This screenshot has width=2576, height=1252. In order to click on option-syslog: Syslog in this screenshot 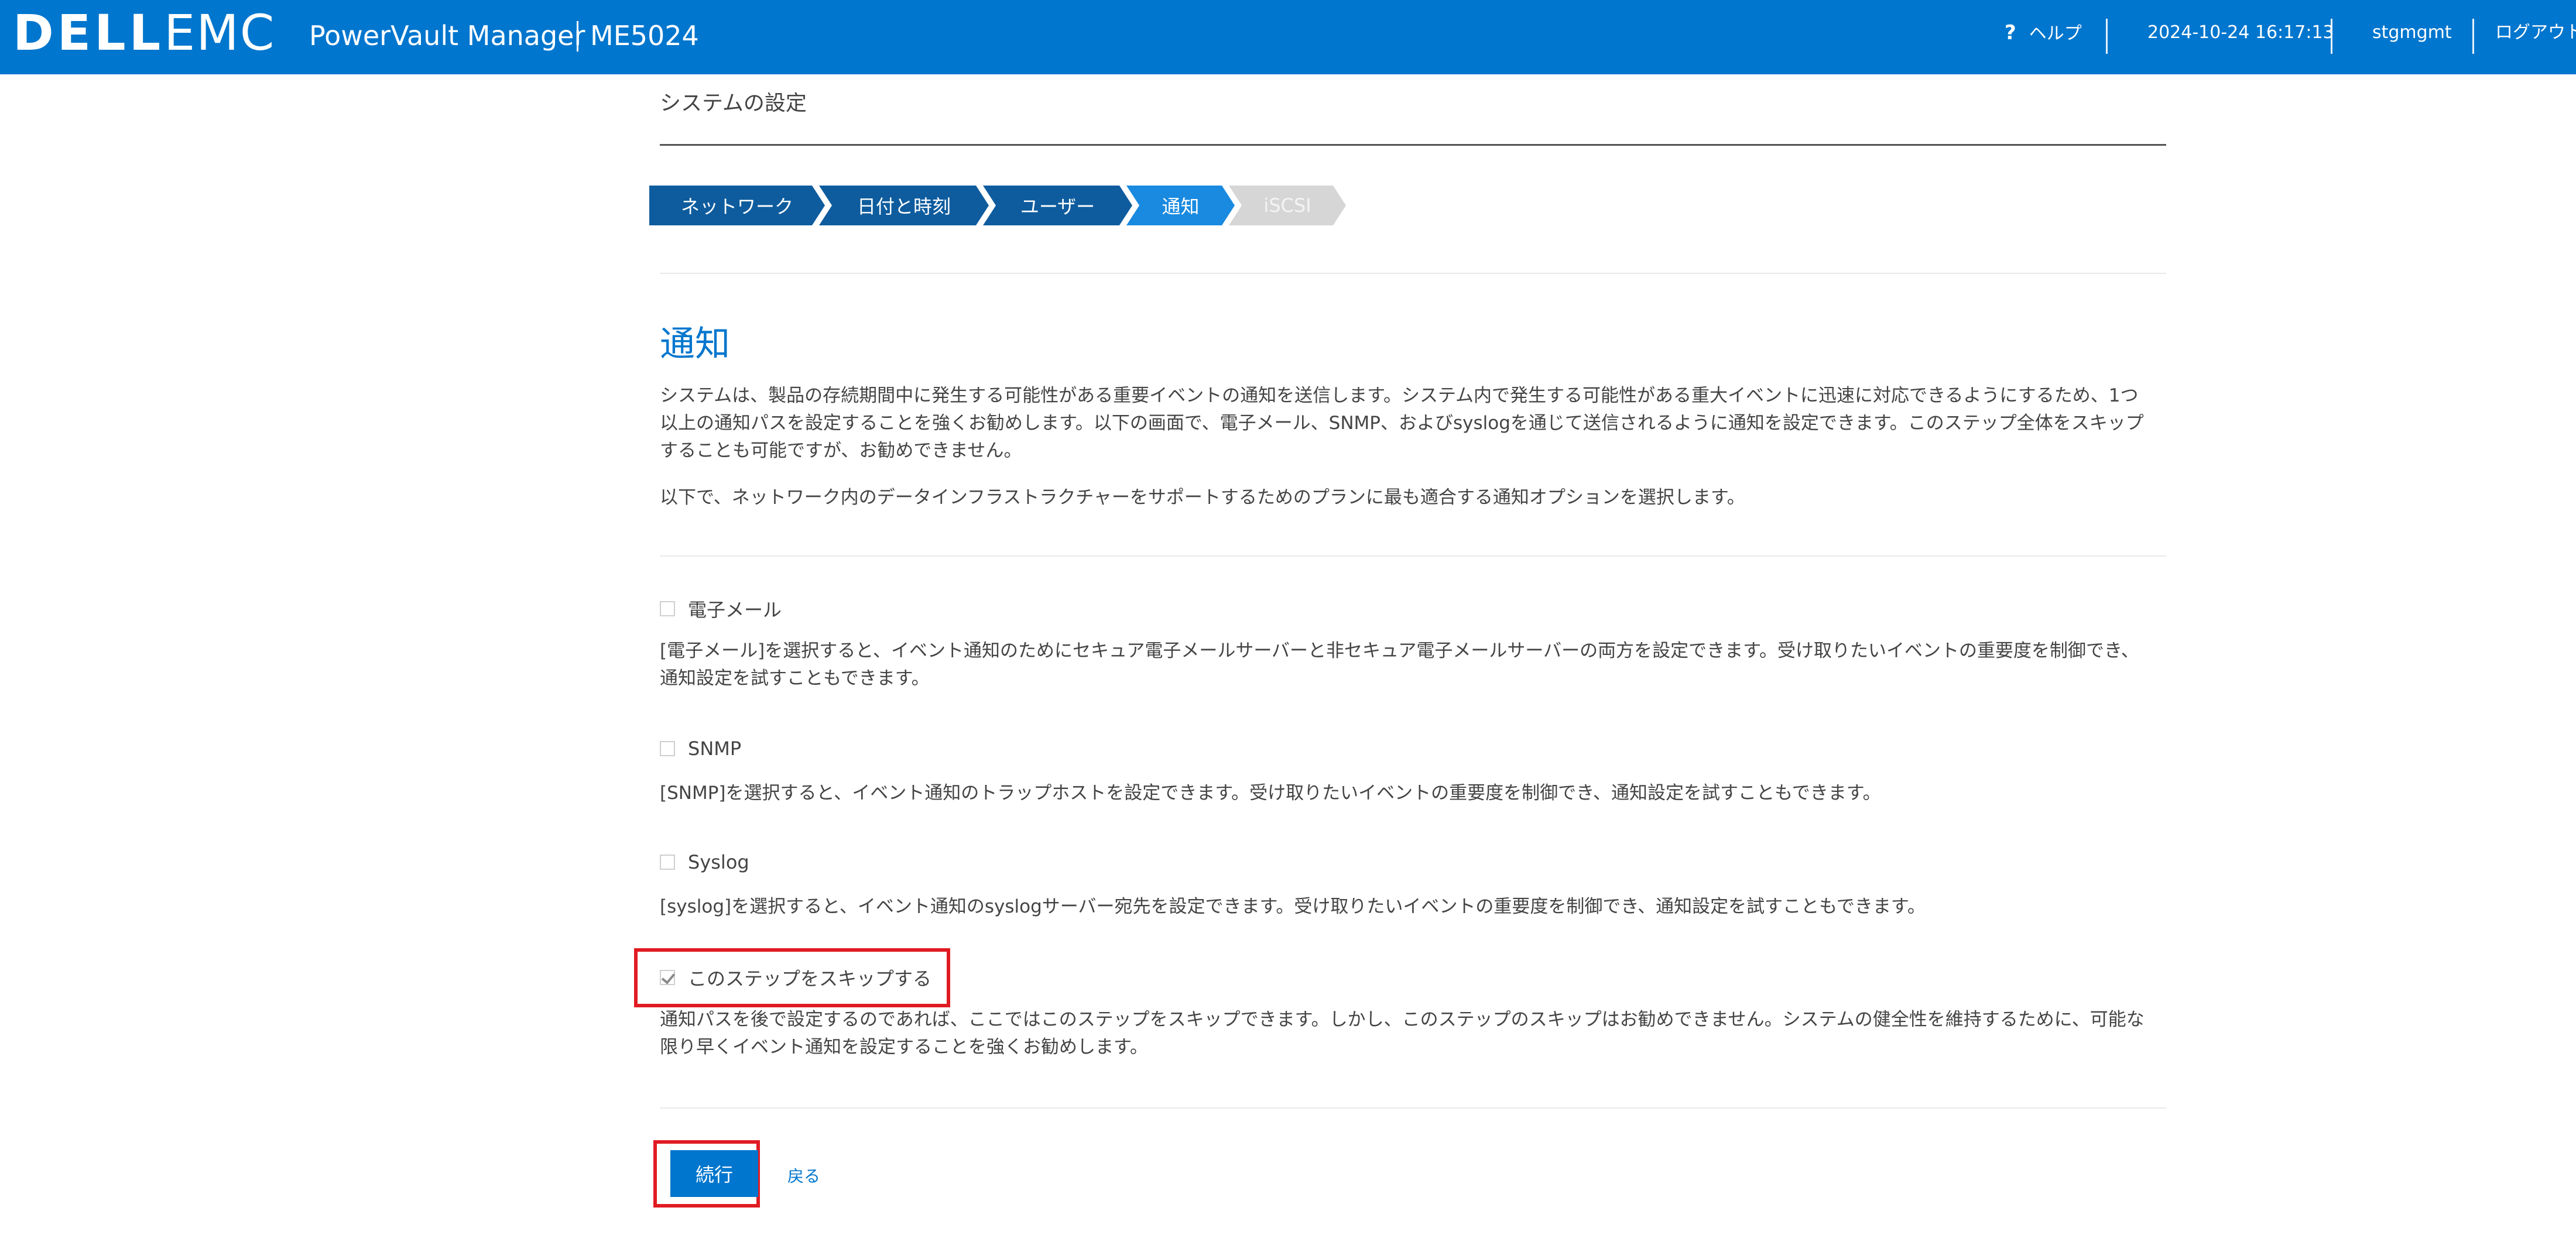, I will do `click(704, 862)`.